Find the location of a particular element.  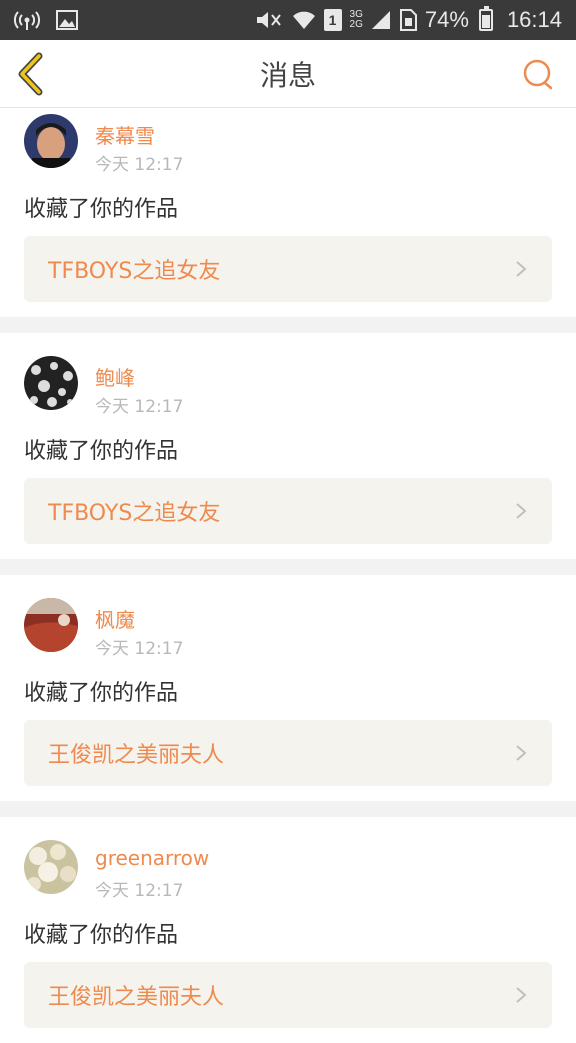

mute-icon is located at coordinates (269, 20).